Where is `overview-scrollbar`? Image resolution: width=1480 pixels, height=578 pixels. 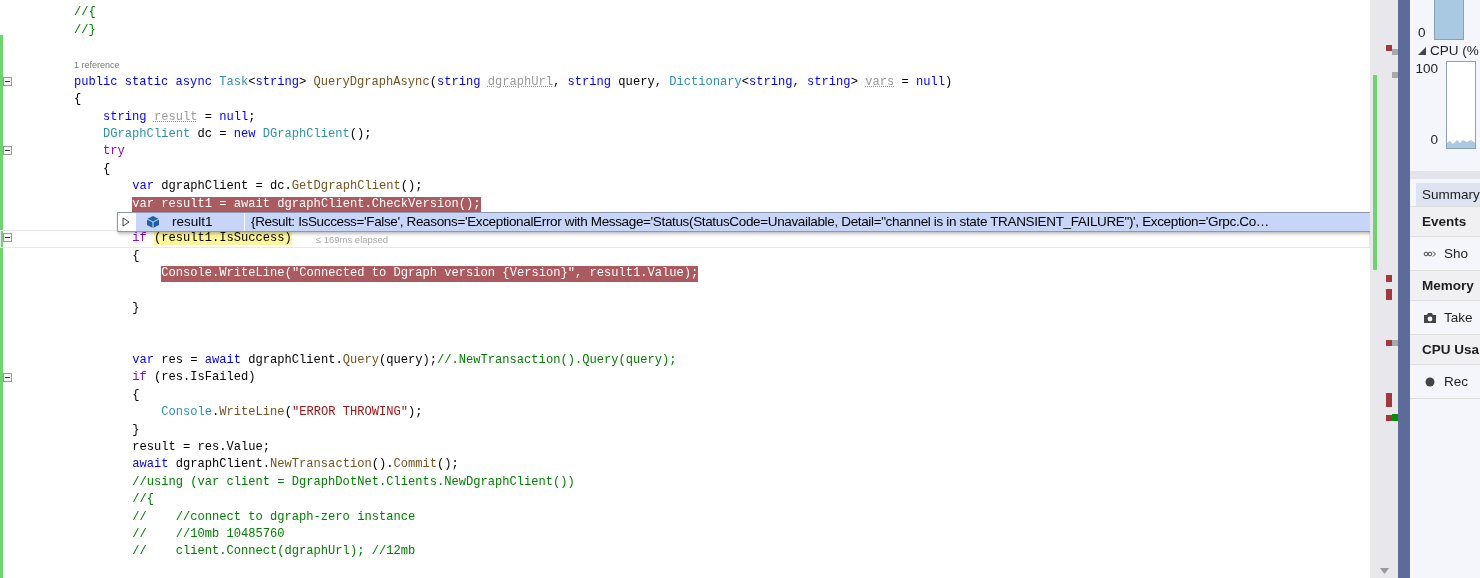
overview-scrollbar is located at coordinates (1384, 289).